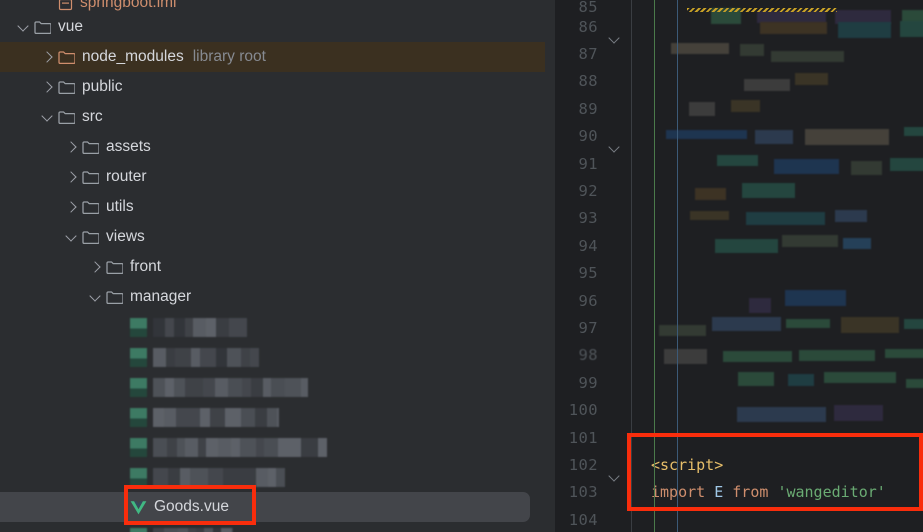 The image size is (923, 532). I want to click on tree-item-vue: vue, so click(272, 27).